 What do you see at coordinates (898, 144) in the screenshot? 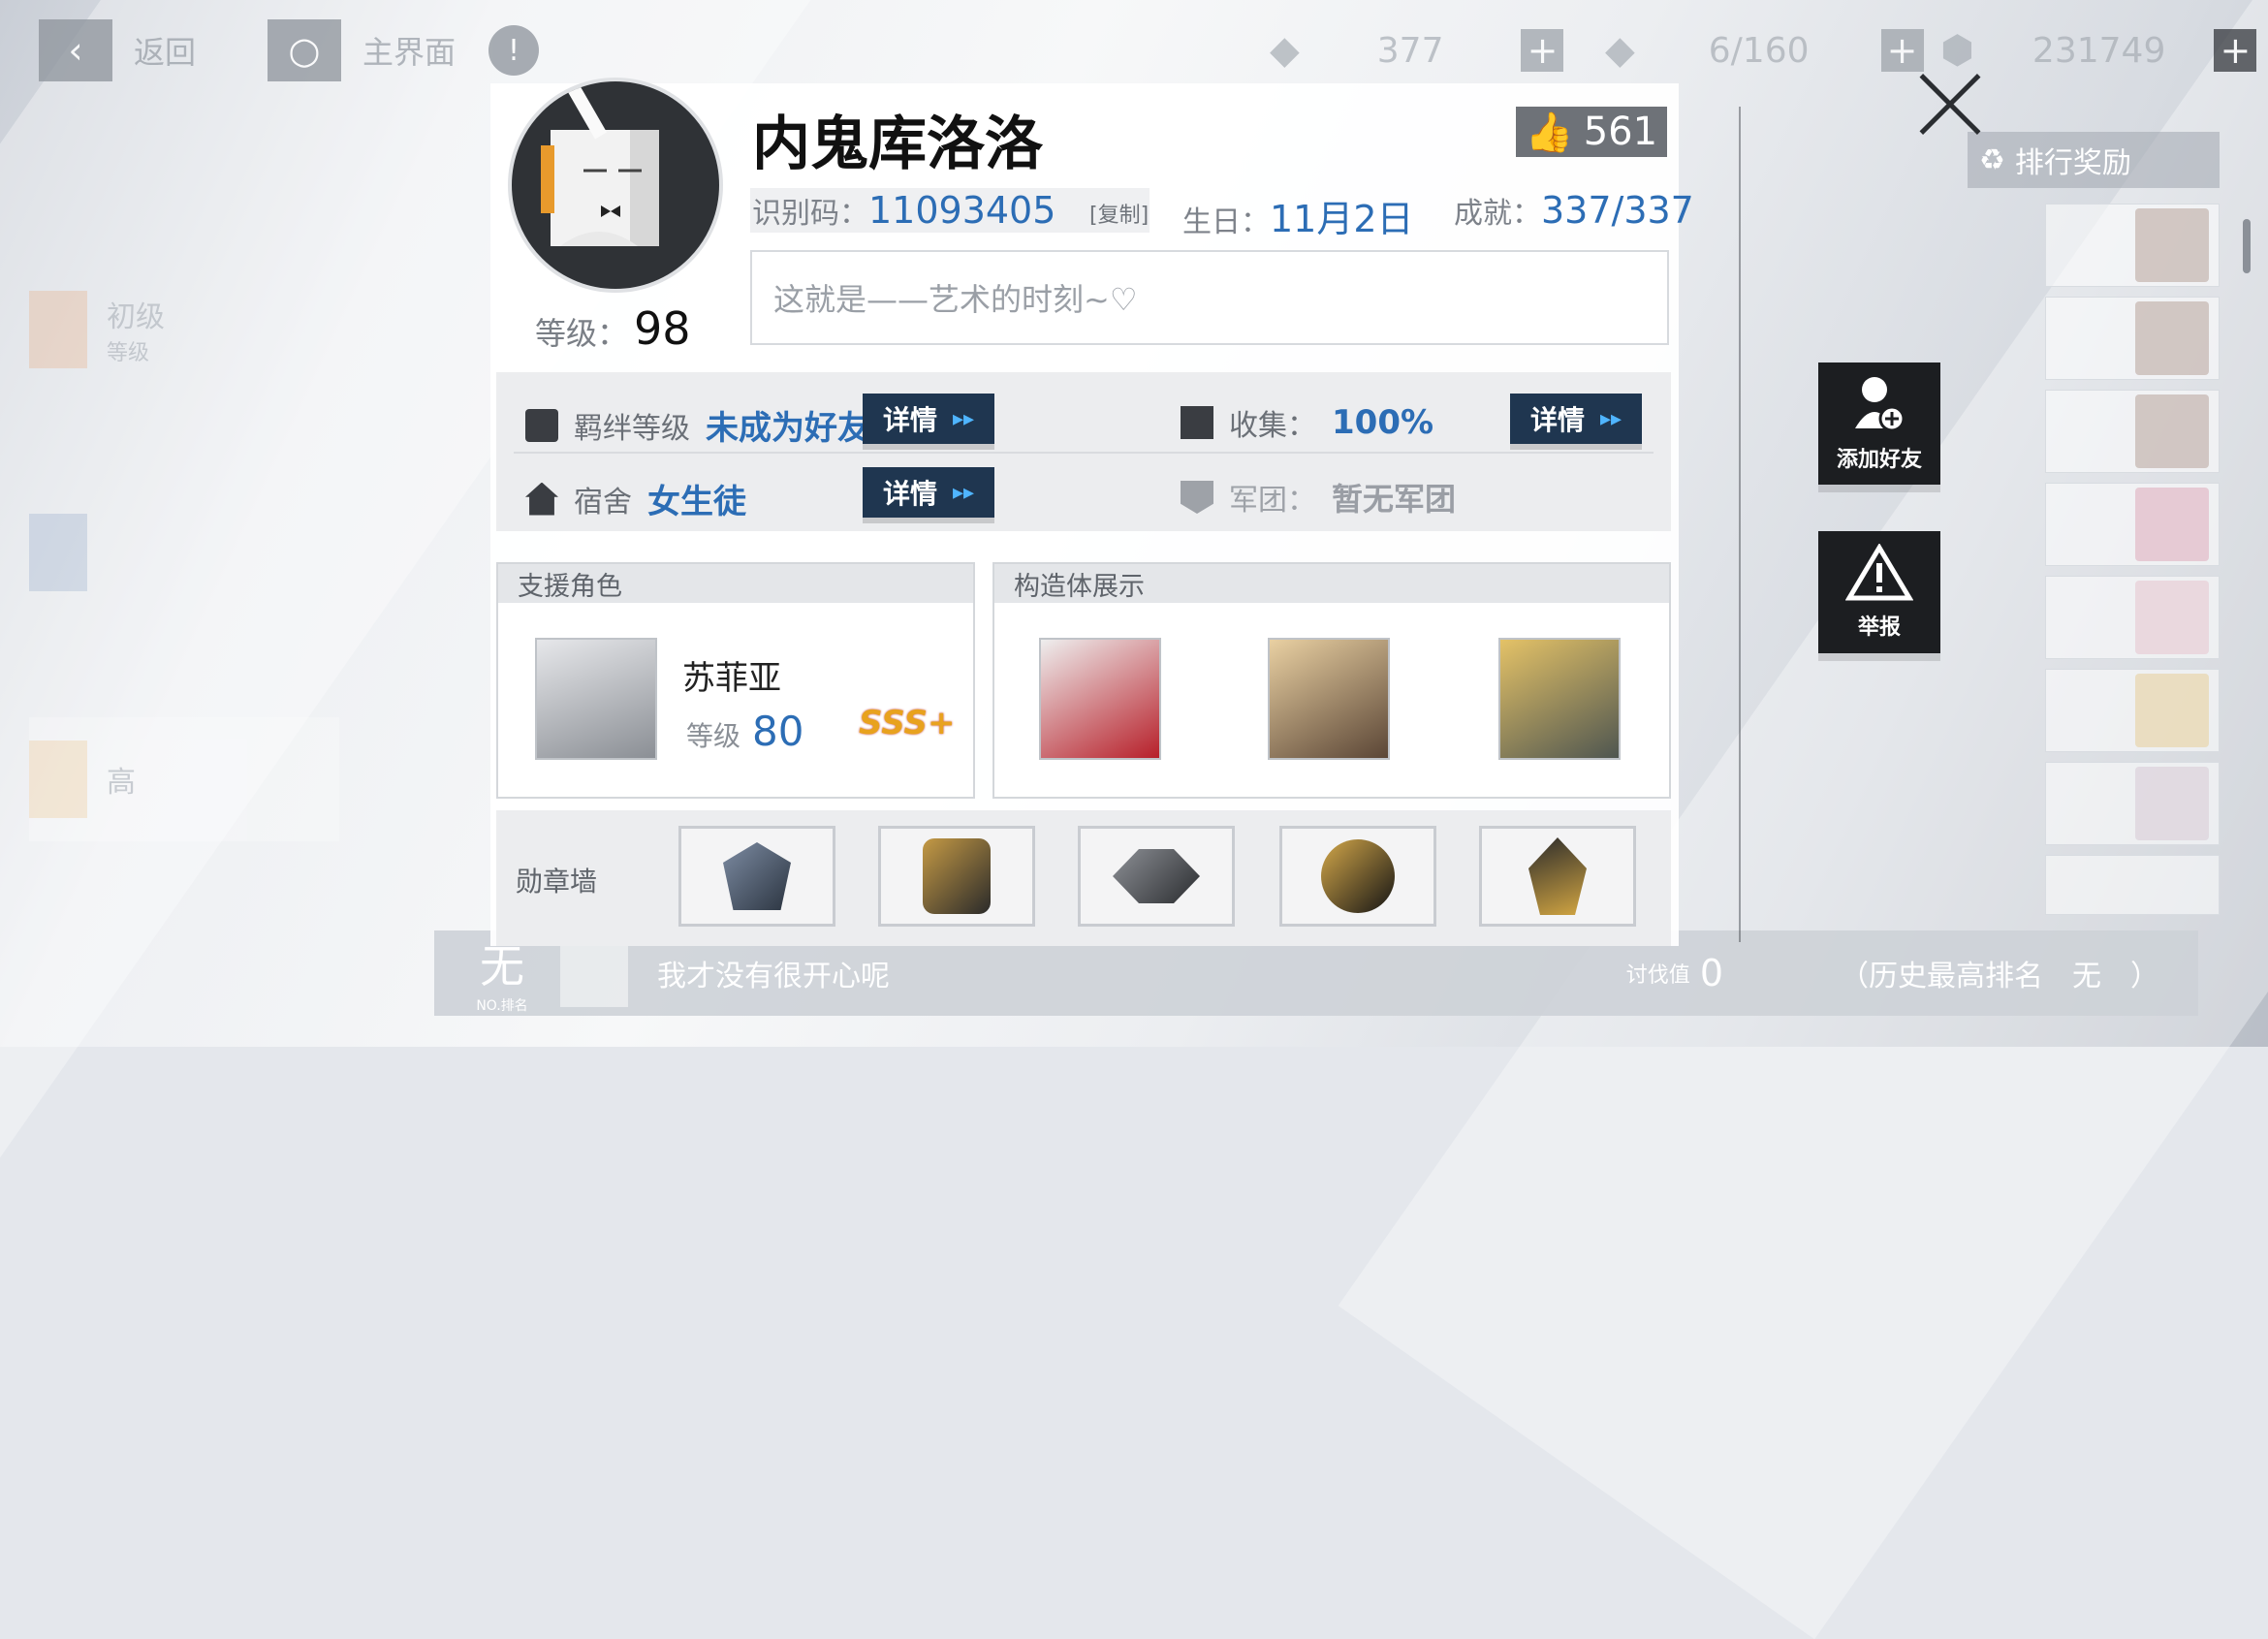
I see `player-name: 内鬼库洛洛` at bounding box center [898, 144].